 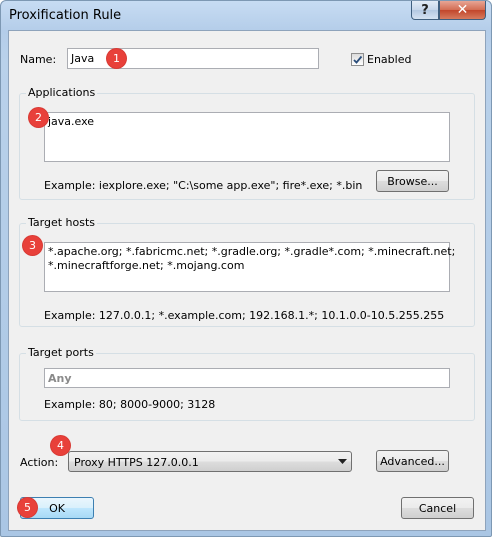 I want to click on help-icon: ?, so click(x=425, y=10).